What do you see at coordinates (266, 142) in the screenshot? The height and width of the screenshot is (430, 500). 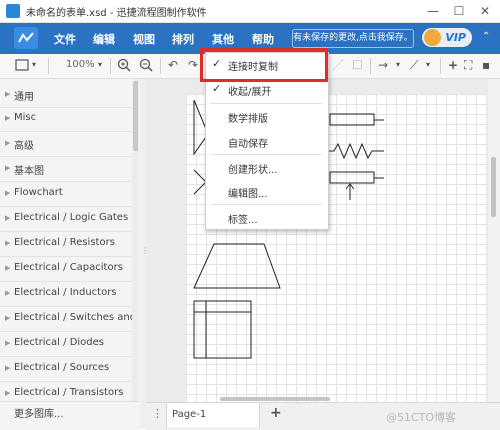 I see `menu-item-autosave: 自动保存` at bounding box center [266, 142].